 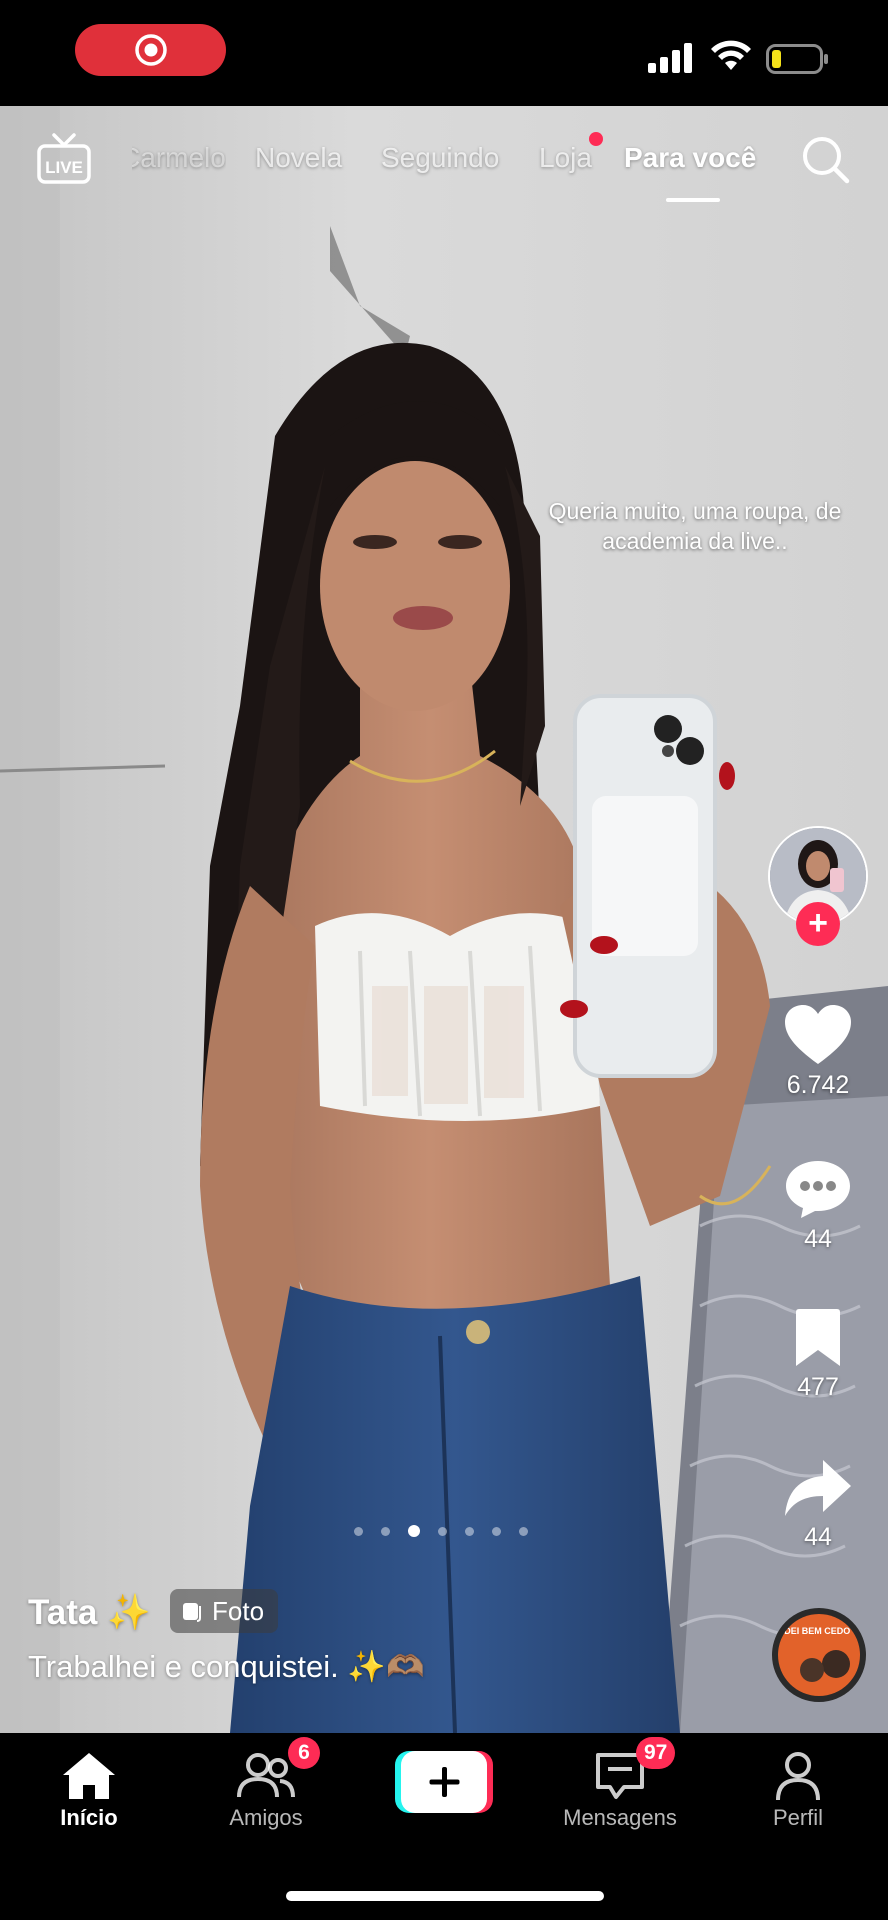 What do you see at coordinates (192, 1612) in the screenshot?
I see `photo-stack-icon` at bounding box center [192, 1612].